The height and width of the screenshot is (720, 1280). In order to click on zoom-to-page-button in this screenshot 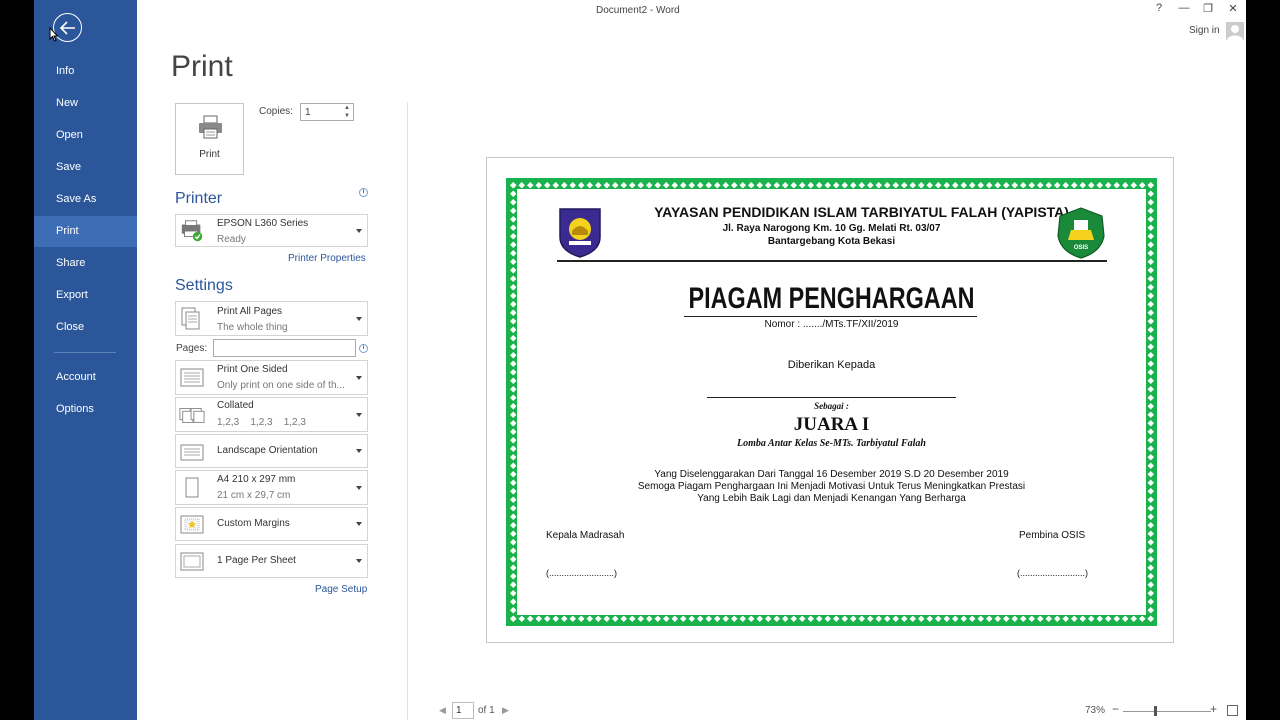, I will do `click(1232, 710)`.